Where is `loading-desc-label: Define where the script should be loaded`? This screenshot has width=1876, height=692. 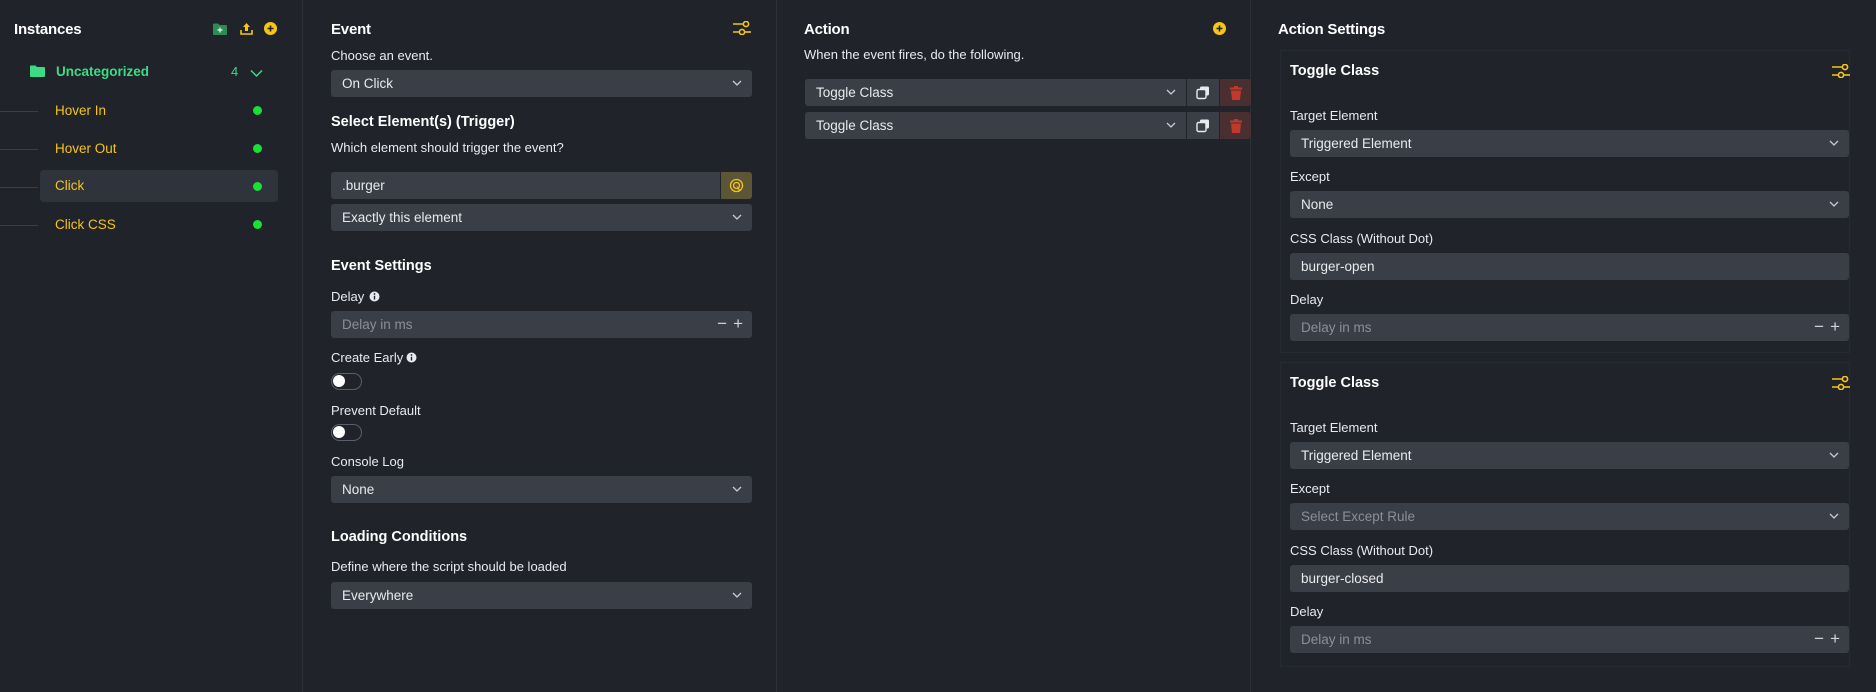 loading-desc-label: Define where the script should be loaded is located at coordinates (449, 566).